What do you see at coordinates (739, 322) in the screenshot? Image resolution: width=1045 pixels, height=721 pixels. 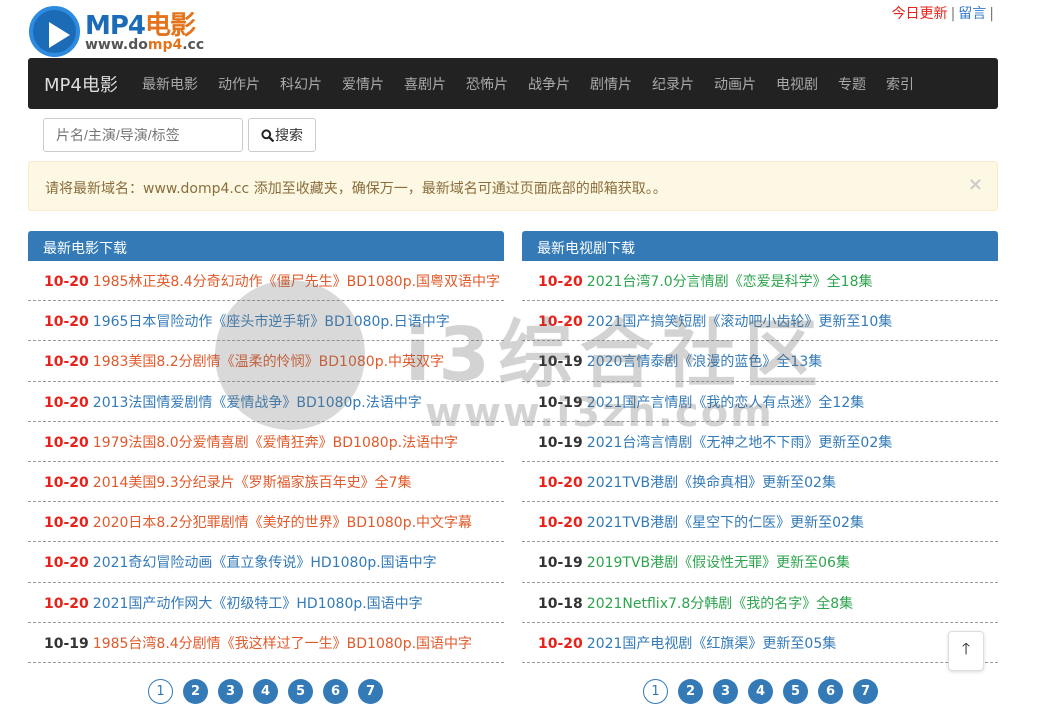 I see `item-title-link: 2021国产搞笑短剧《滚动吧小齿轮》更新至10集` at bounding box center [739, 322].